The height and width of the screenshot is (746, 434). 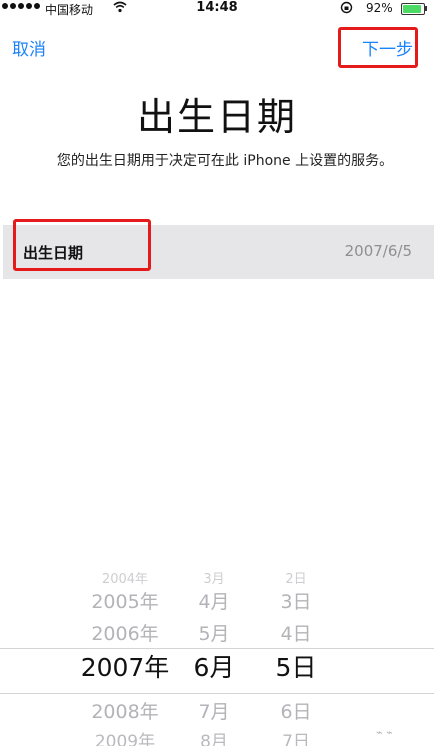 What do you see at coordinates (214, 736) in the screenshot?
I see `month-option: 8月` at bounding box center [214, 736].